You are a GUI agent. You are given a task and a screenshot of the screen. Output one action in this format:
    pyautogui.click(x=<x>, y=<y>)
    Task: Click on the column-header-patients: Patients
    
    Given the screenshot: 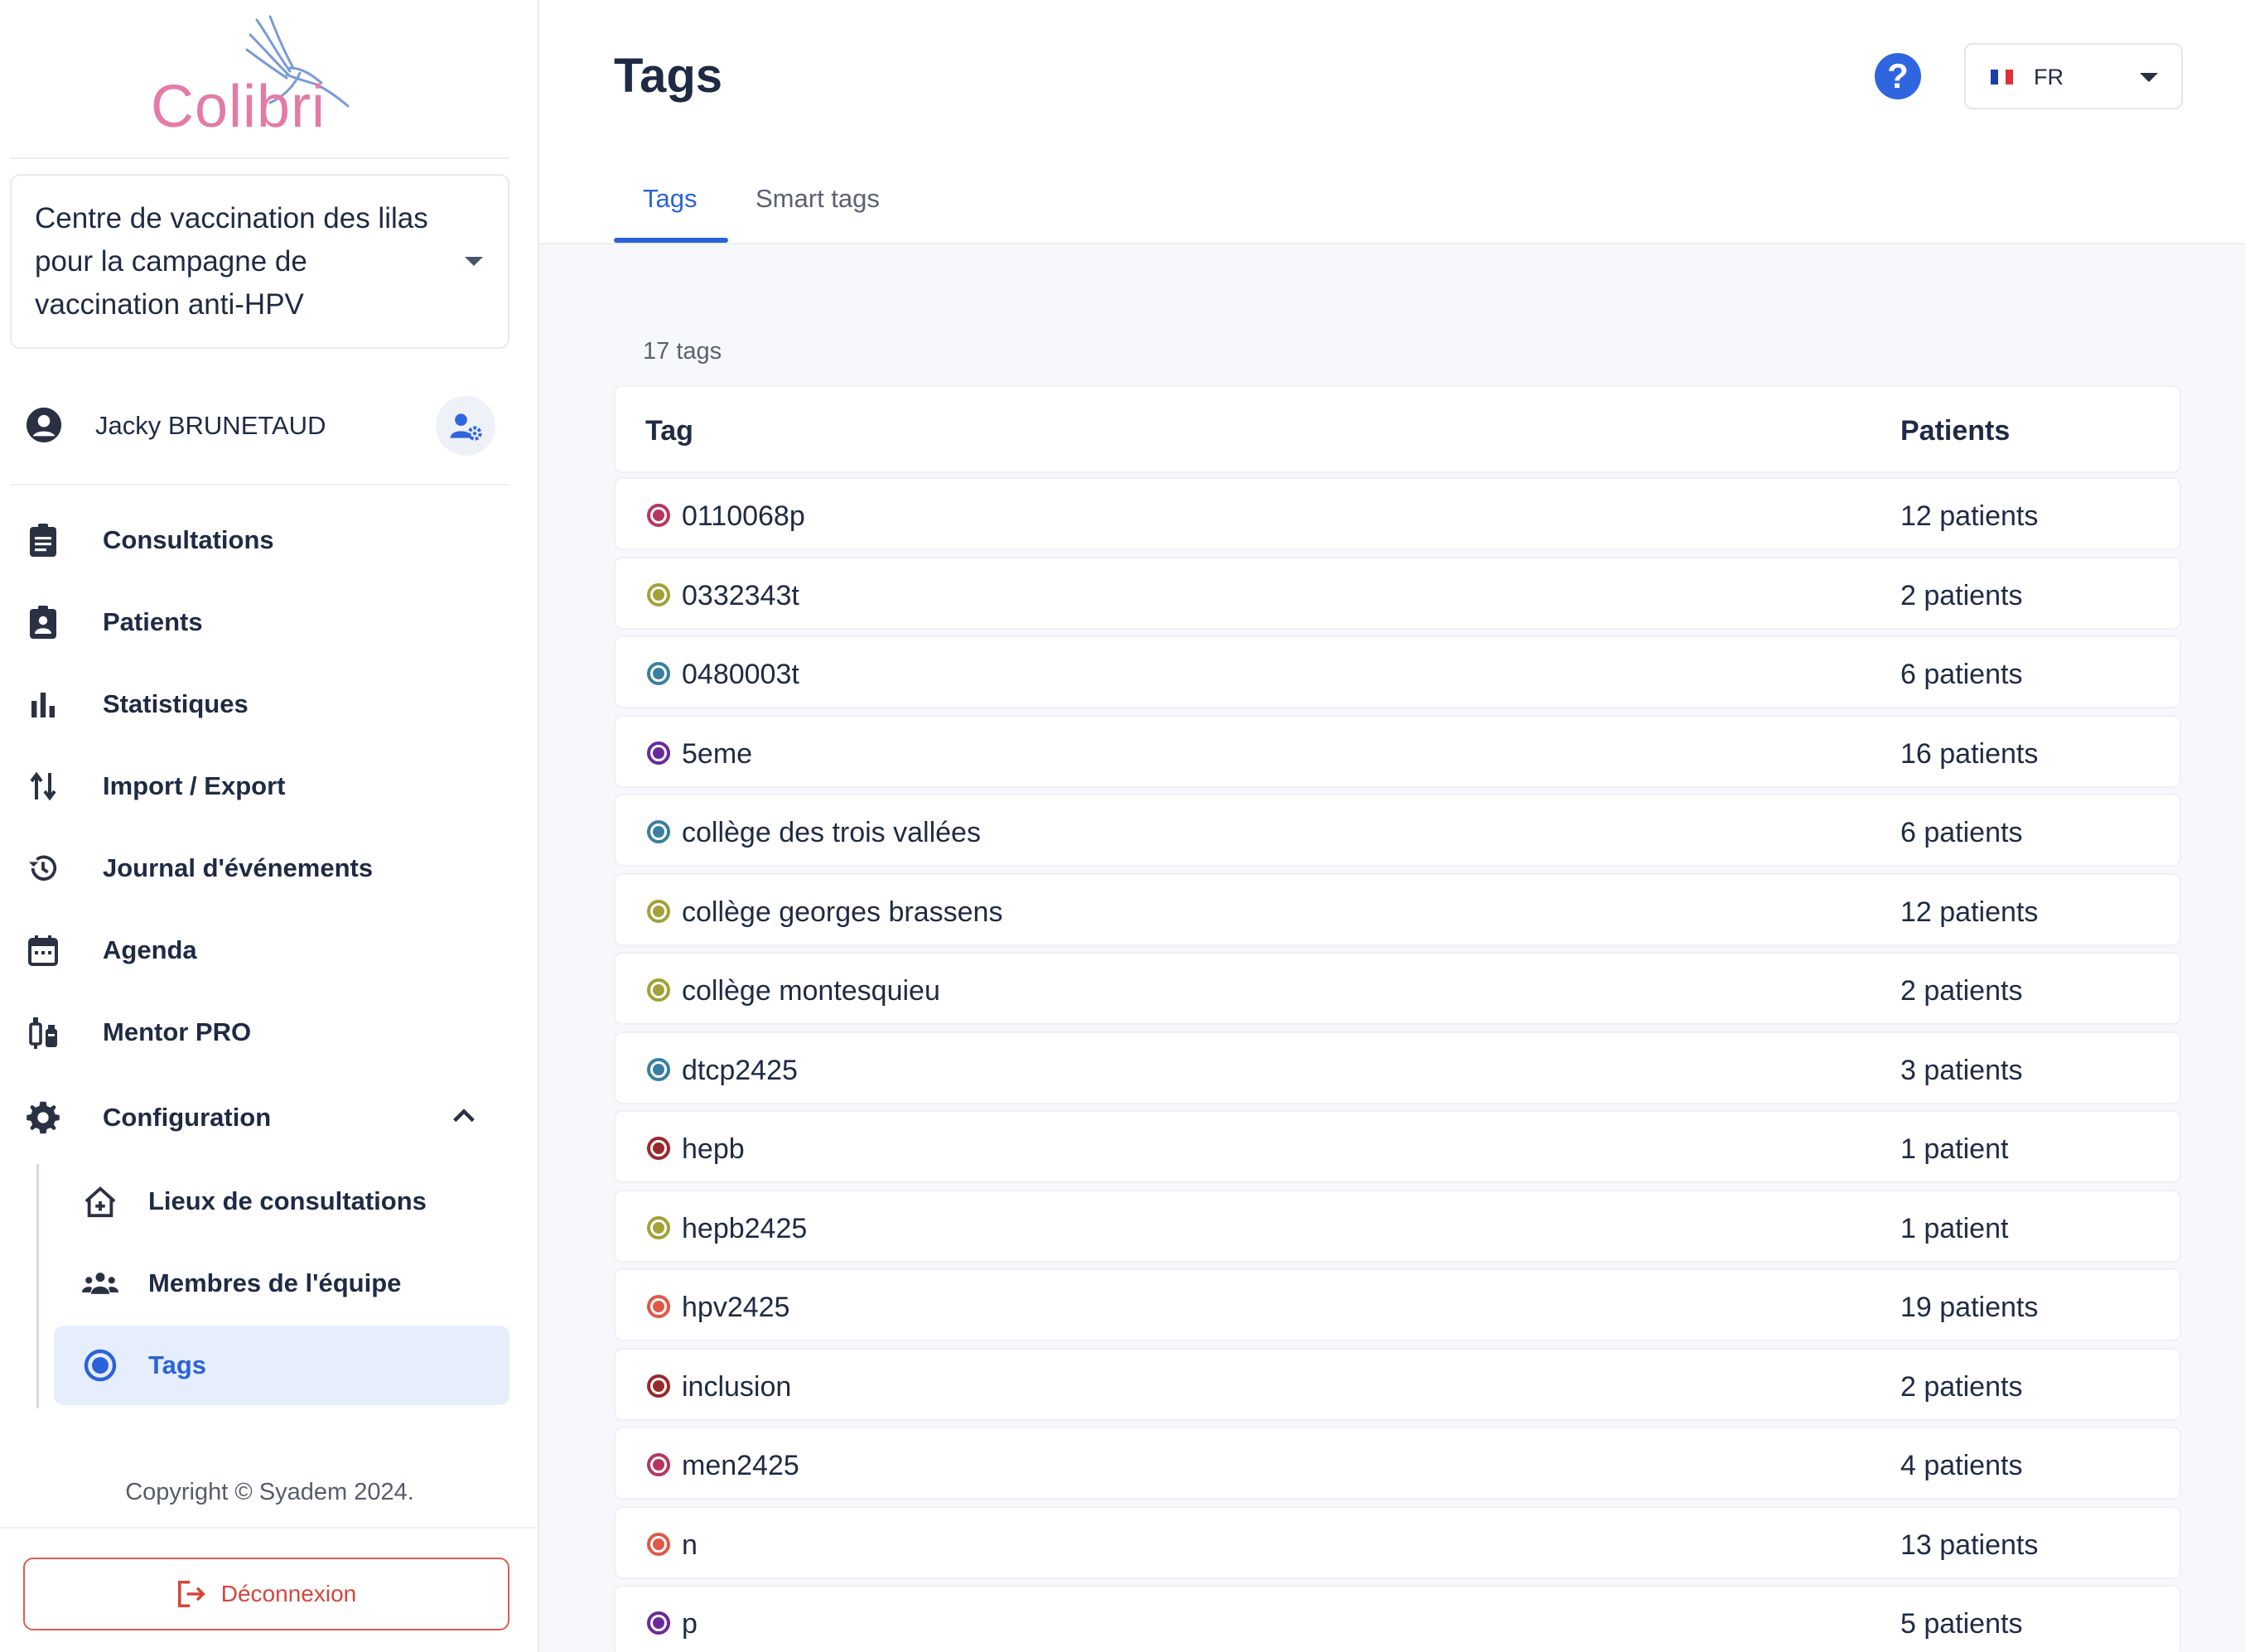 What is the action you would take?
    pyautogui.click(x=1955, y=431)
    